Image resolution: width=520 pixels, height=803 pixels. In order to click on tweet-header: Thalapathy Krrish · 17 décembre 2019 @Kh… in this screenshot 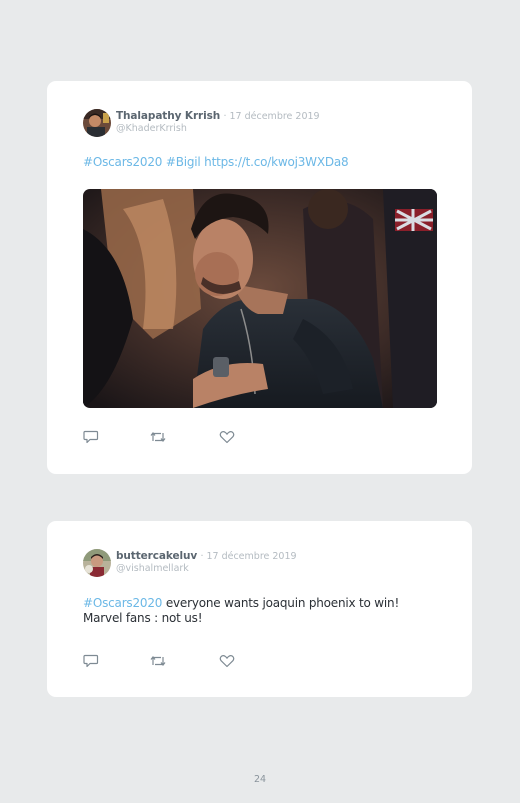, I will do `click(267, 124)`.